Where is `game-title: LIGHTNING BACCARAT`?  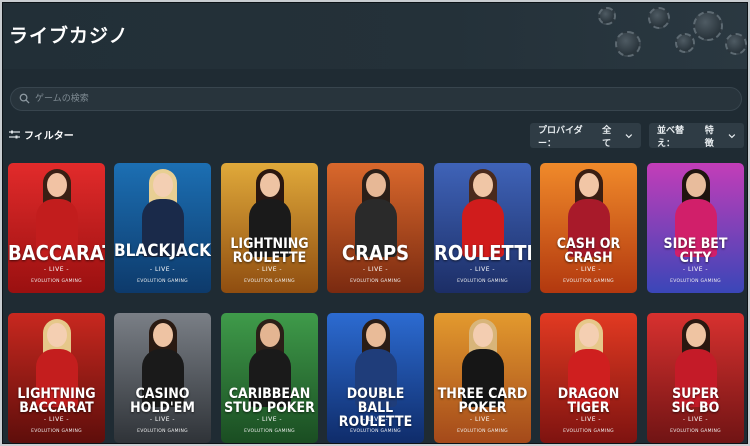 game-title: LIGHTNING BACCARAT is located at coordinates (56, 401).